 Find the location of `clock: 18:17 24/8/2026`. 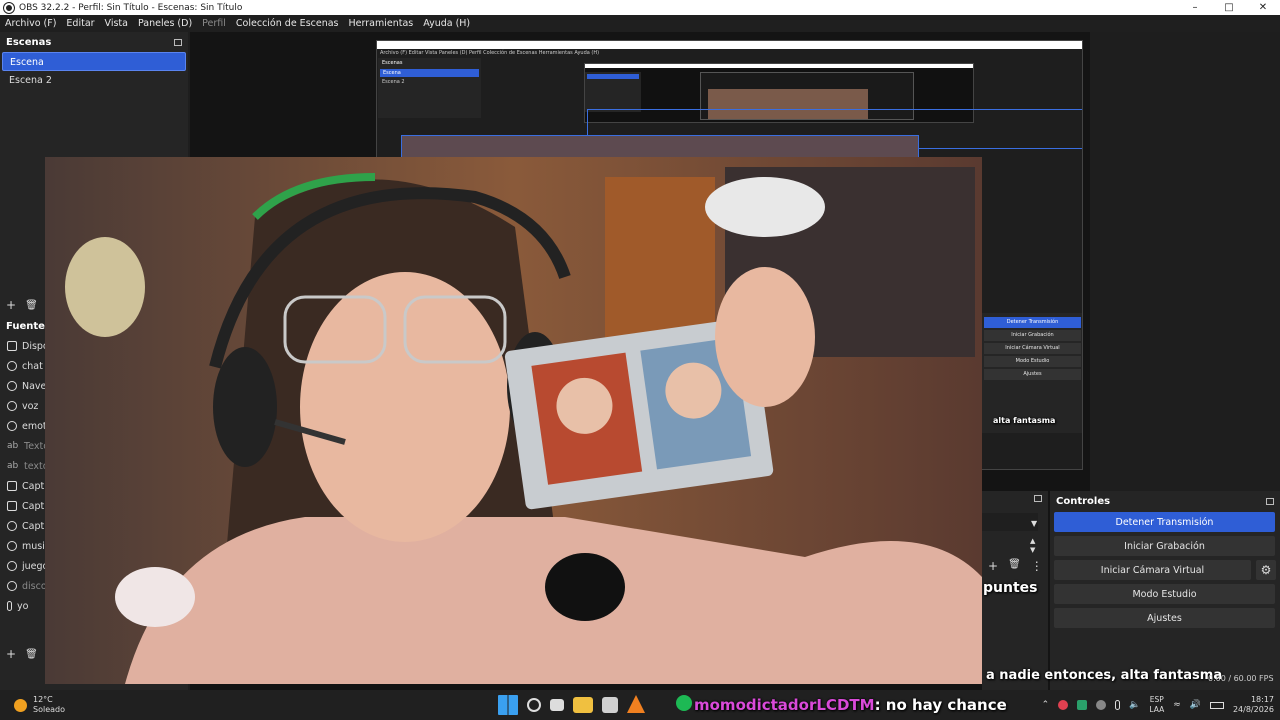

clock: 18:17 24/8/2026 is located at coordinates (1253, 705).